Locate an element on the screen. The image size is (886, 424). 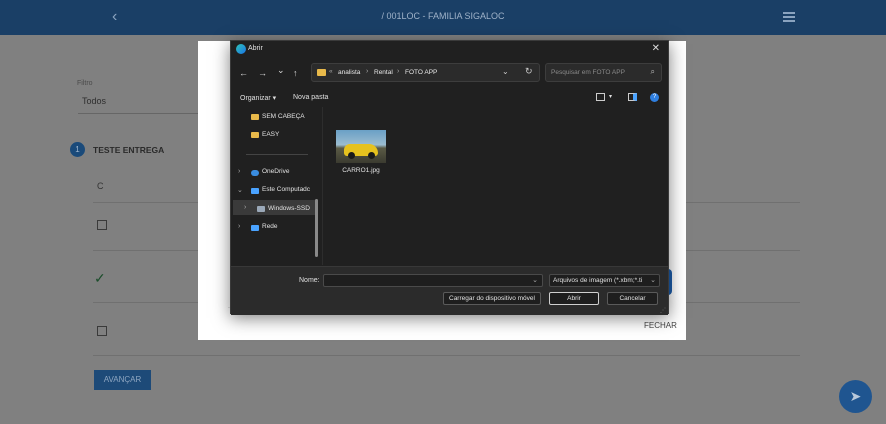
abrir-button: Abrir is located at coordinates (574, 298).